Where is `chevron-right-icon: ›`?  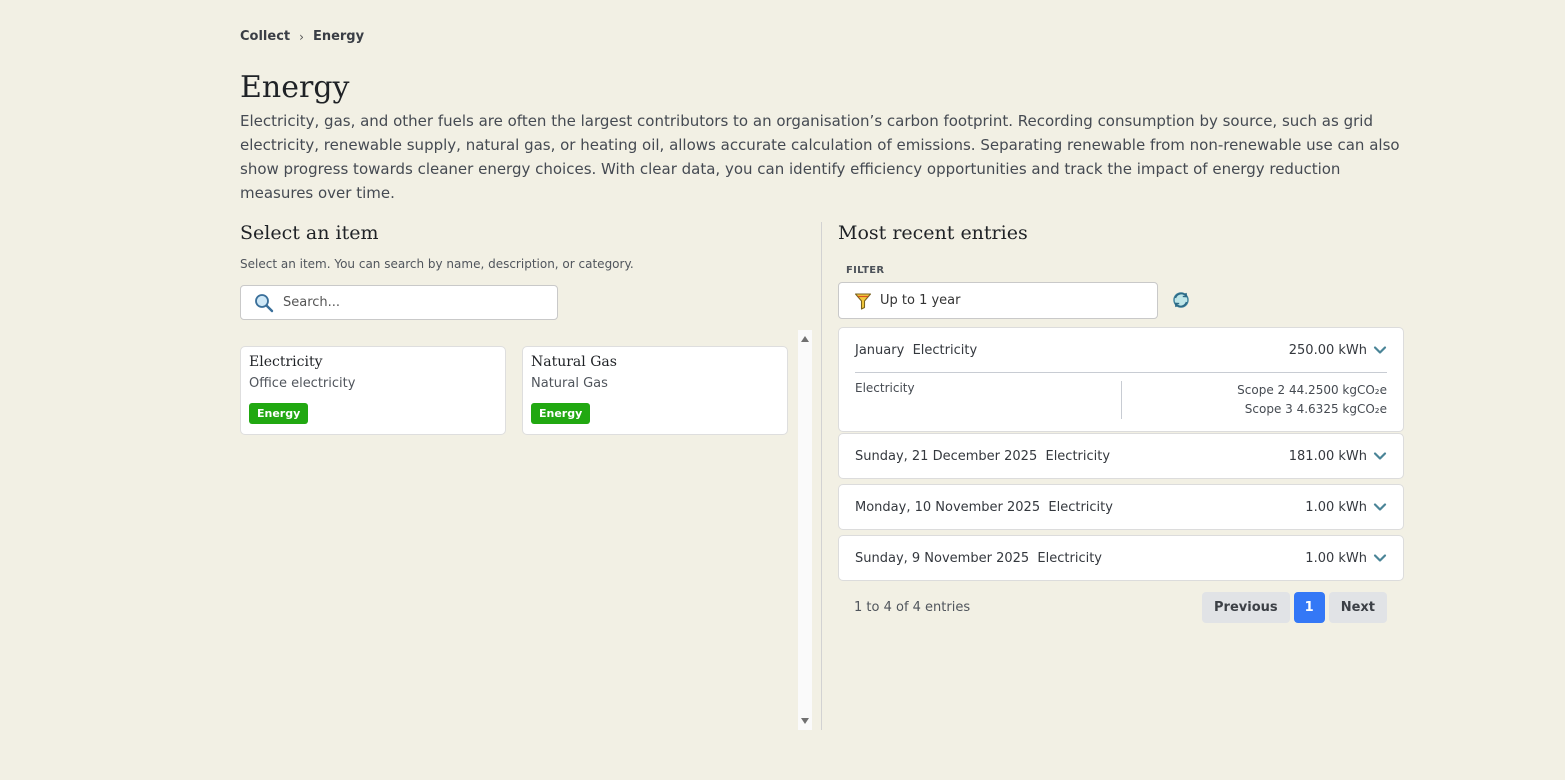
chevron-right-icon: › is located at coordinates (301, 36).